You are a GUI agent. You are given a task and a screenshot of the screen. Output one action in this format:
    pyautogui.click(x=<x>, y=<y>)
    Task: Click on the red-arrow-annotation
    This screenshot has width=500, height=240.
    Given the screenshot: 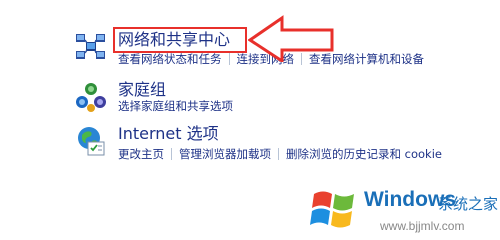 What is the action you would take?
    pyautogui.click(x=291, y=38)
    